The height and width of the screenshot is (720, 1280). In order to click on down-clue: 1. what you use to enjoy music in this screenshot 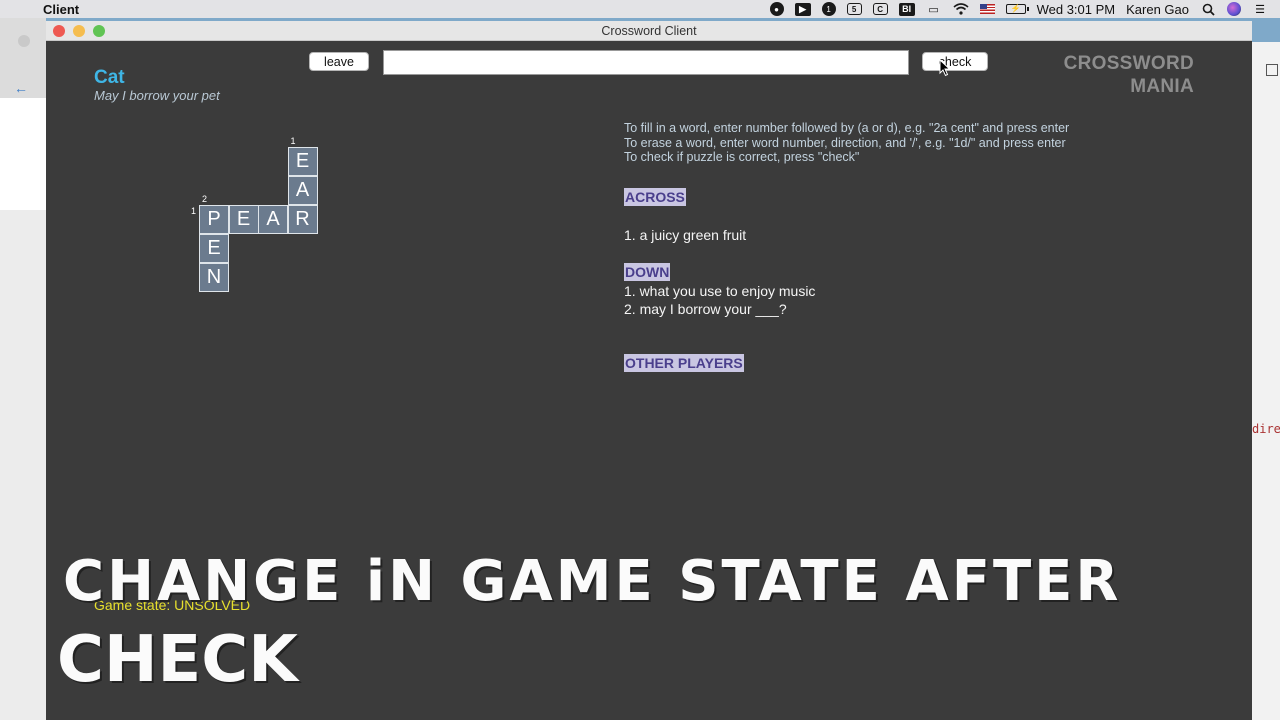, I will do `click(720, 291)`.